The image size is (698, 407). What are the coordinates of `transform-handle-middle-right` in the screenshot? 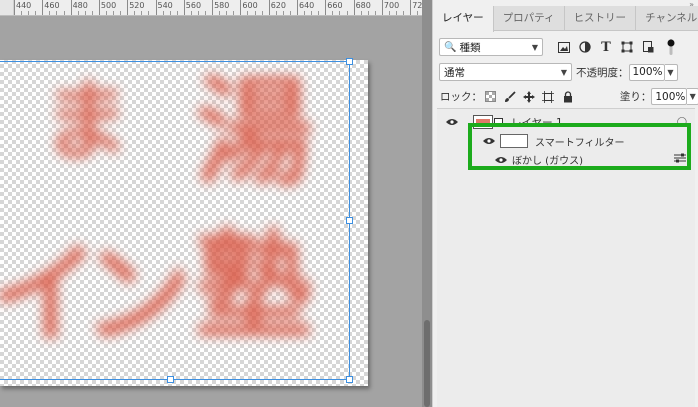 It's located at (349, 220).